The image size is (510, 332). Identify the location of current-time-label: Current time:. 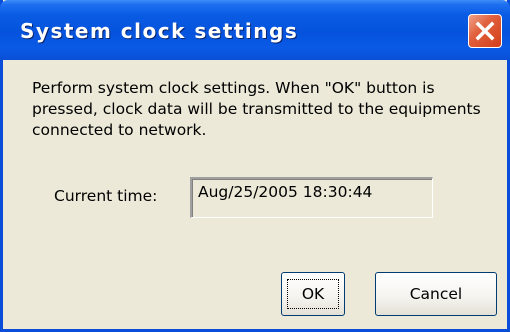
(106, 196).